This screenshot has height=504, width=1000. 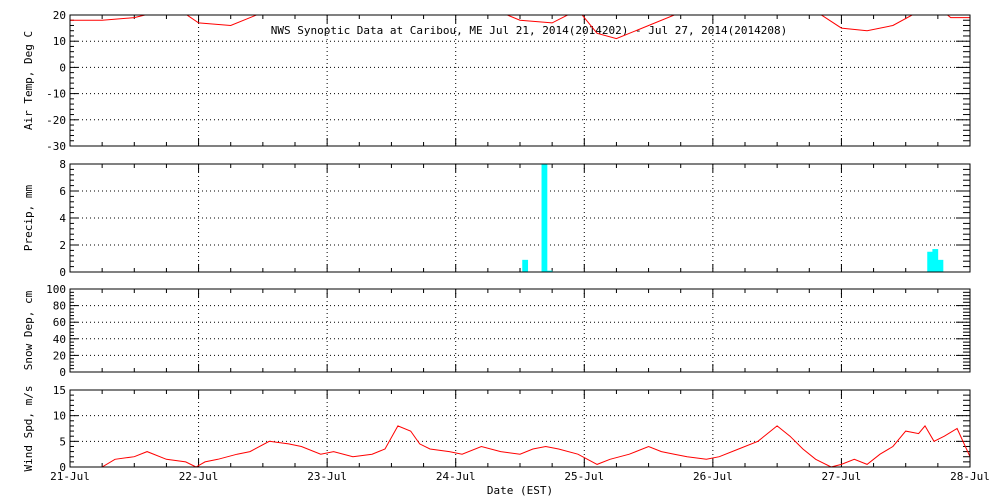 What do you see at coordinates (199, 476) in the screenshot?
I see `x-tick-label: 22-Jul` at bounding box center [199, 476].